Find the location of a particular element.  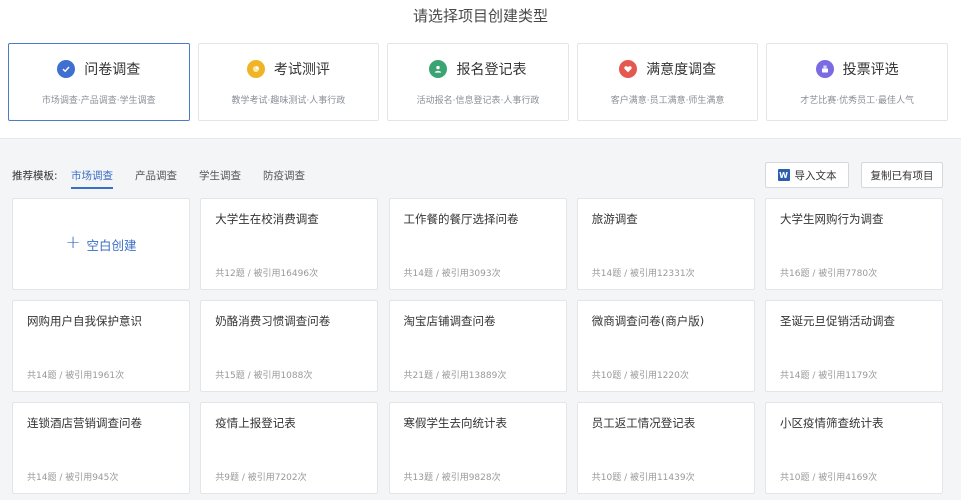

template-card: 旅游调查共14题 / 被引用12331次 is located at coordinates (665, 244).